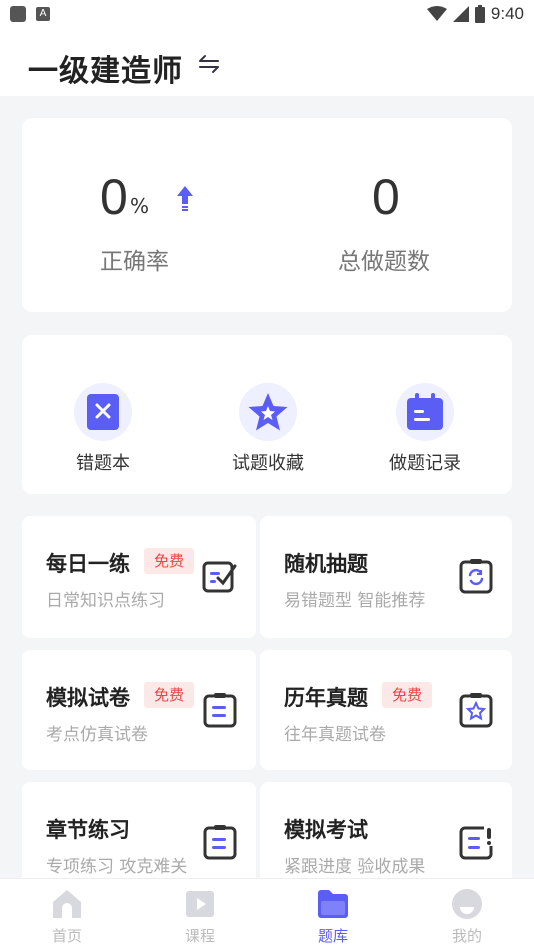 Image resolution: width=534 pixels, height=950 pixels. What do you see at coordinates (43, 14) in the screenshot?
I see `app-notification-icon: A` at bounding box center [43, 14].